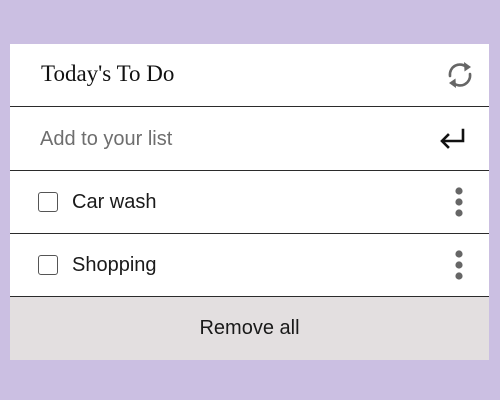 The image size is (500, 400). What do you see at coordinates (460, 75) in the screenshot?
I see `refresh-icon` at bounding box center [460, 75].